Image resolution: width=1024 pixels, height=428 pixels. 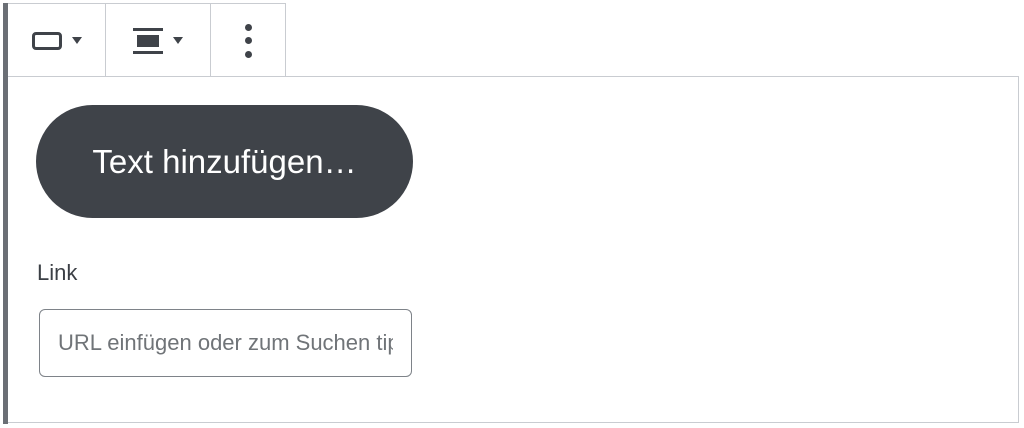 I want to click on align-center-icon, so click(x=148, y=40).